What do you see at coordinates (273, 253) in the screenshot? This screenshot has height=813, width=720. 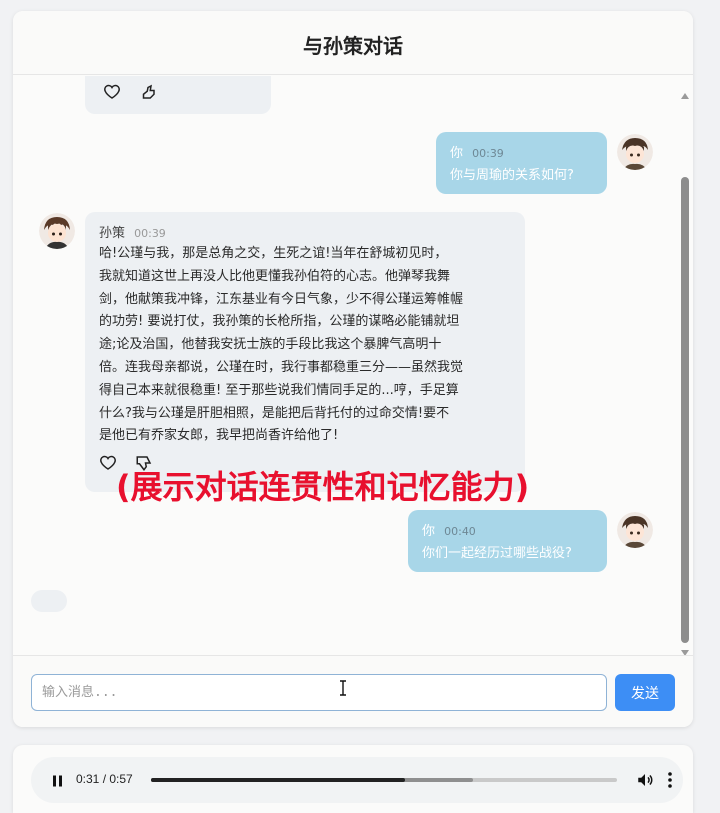 I see `text-line: 哈!公瑾与我，那是总角之交，生死之谊!当年在舒城初见时，` at bounding box center [273, 253].